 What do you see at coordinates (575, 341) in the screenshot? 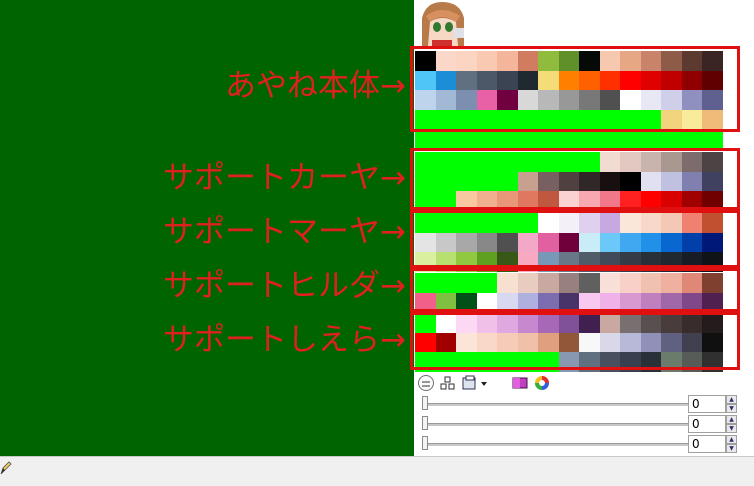
I see `annotation-frame-shiera` at bounding box center [575, 341].